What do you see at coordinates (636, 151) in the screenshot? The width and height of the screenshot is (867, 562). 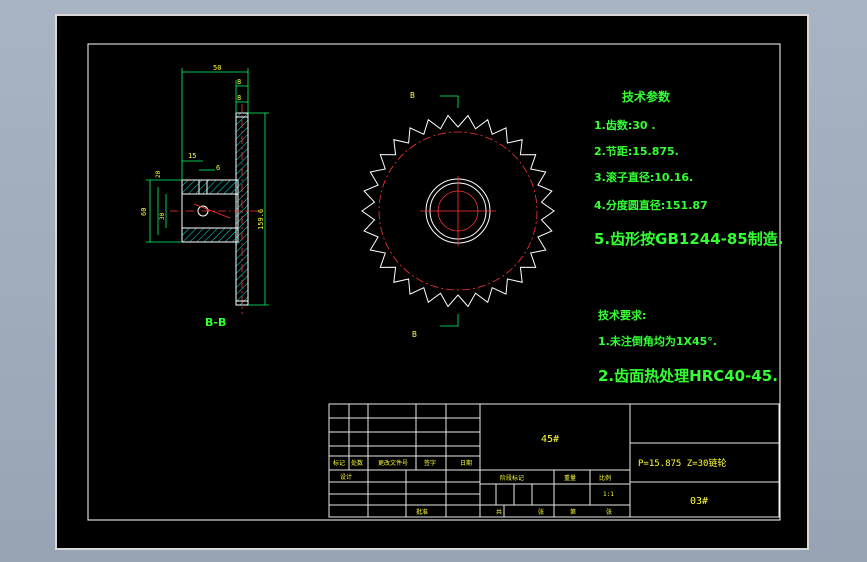 I see `param-line-2: 2.节距:15.875.` at bounding box center [636, 151].